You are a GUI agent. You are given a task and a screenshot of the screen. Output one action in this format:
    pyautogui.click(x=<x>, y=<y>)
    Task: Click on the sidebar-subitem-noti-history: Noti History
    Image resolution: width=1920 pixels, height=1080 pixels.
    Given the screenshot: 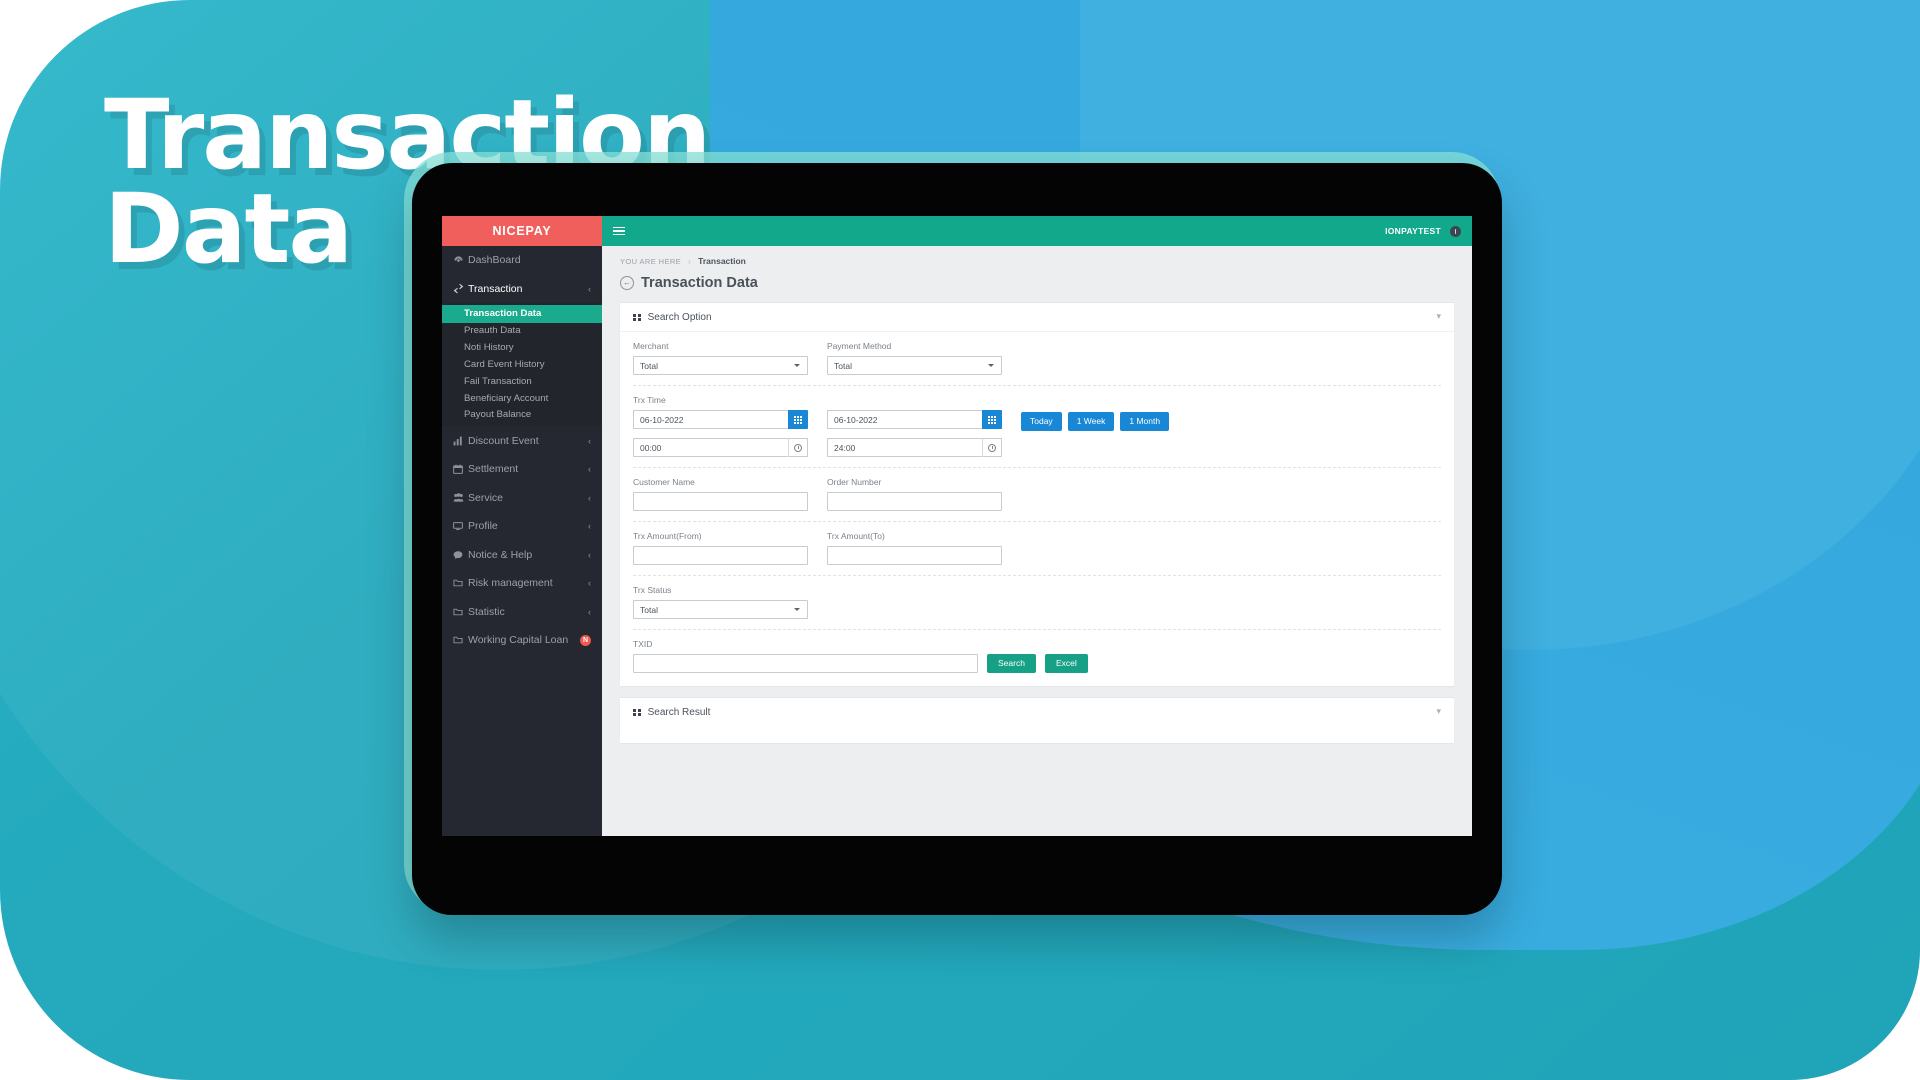 What is the action you would take?
    pyautogui.click(x=522, y=347)
    